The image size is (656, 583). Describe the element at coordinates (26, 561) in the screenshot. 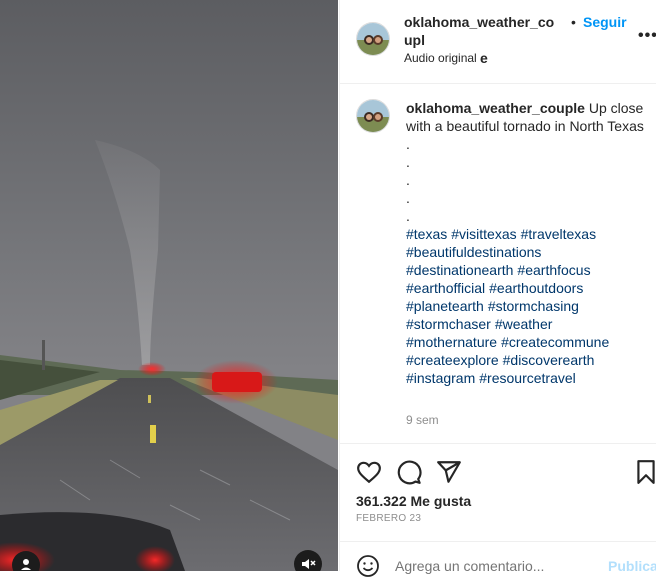

I see `user-tag-icon` at that location.